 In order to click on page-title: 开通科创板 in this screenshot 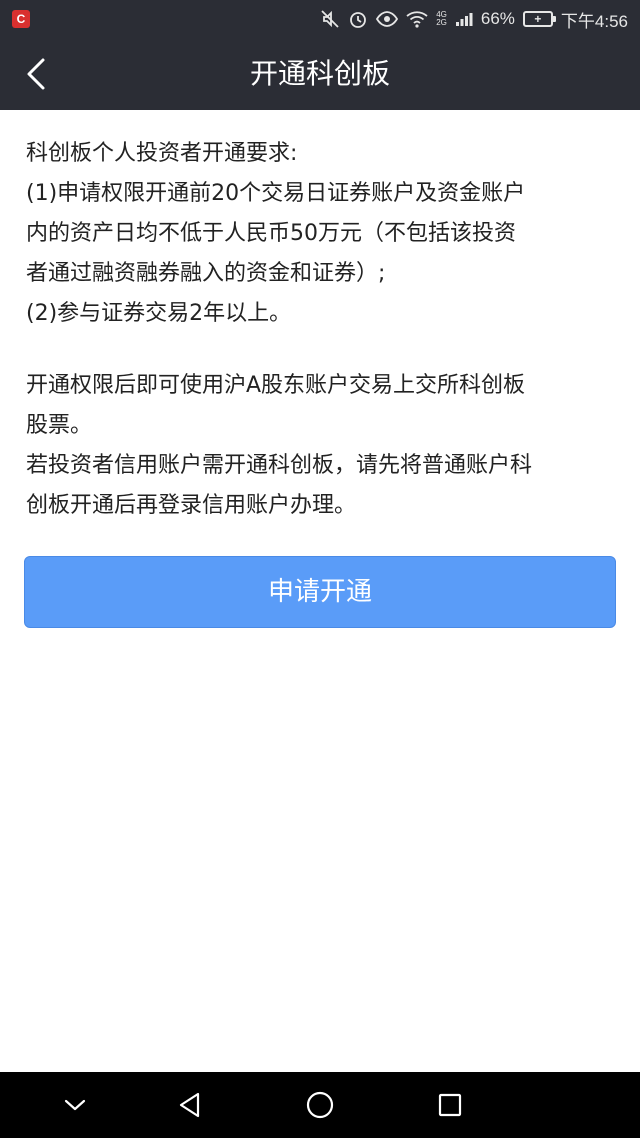, I will do `click(319, 73)`.